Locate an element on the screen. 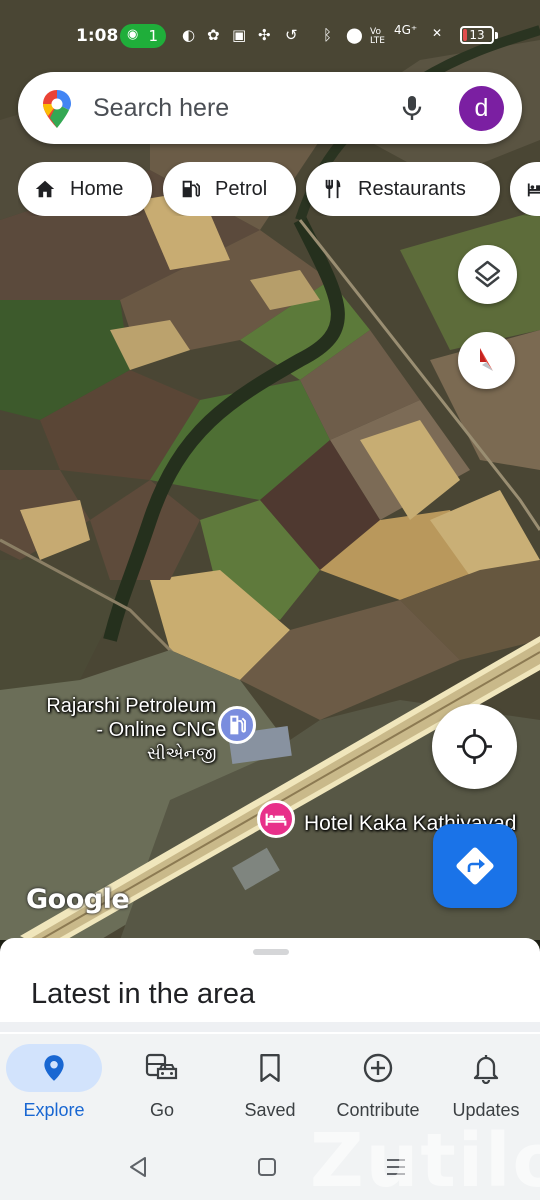 The image size is (540, 1200). microphone-icon is located at coordinates (412, 108).